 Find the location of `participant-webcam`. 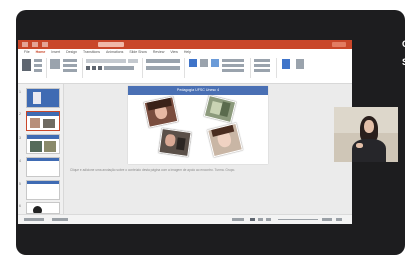

participant-webcam is located at coordinates (366, 134).